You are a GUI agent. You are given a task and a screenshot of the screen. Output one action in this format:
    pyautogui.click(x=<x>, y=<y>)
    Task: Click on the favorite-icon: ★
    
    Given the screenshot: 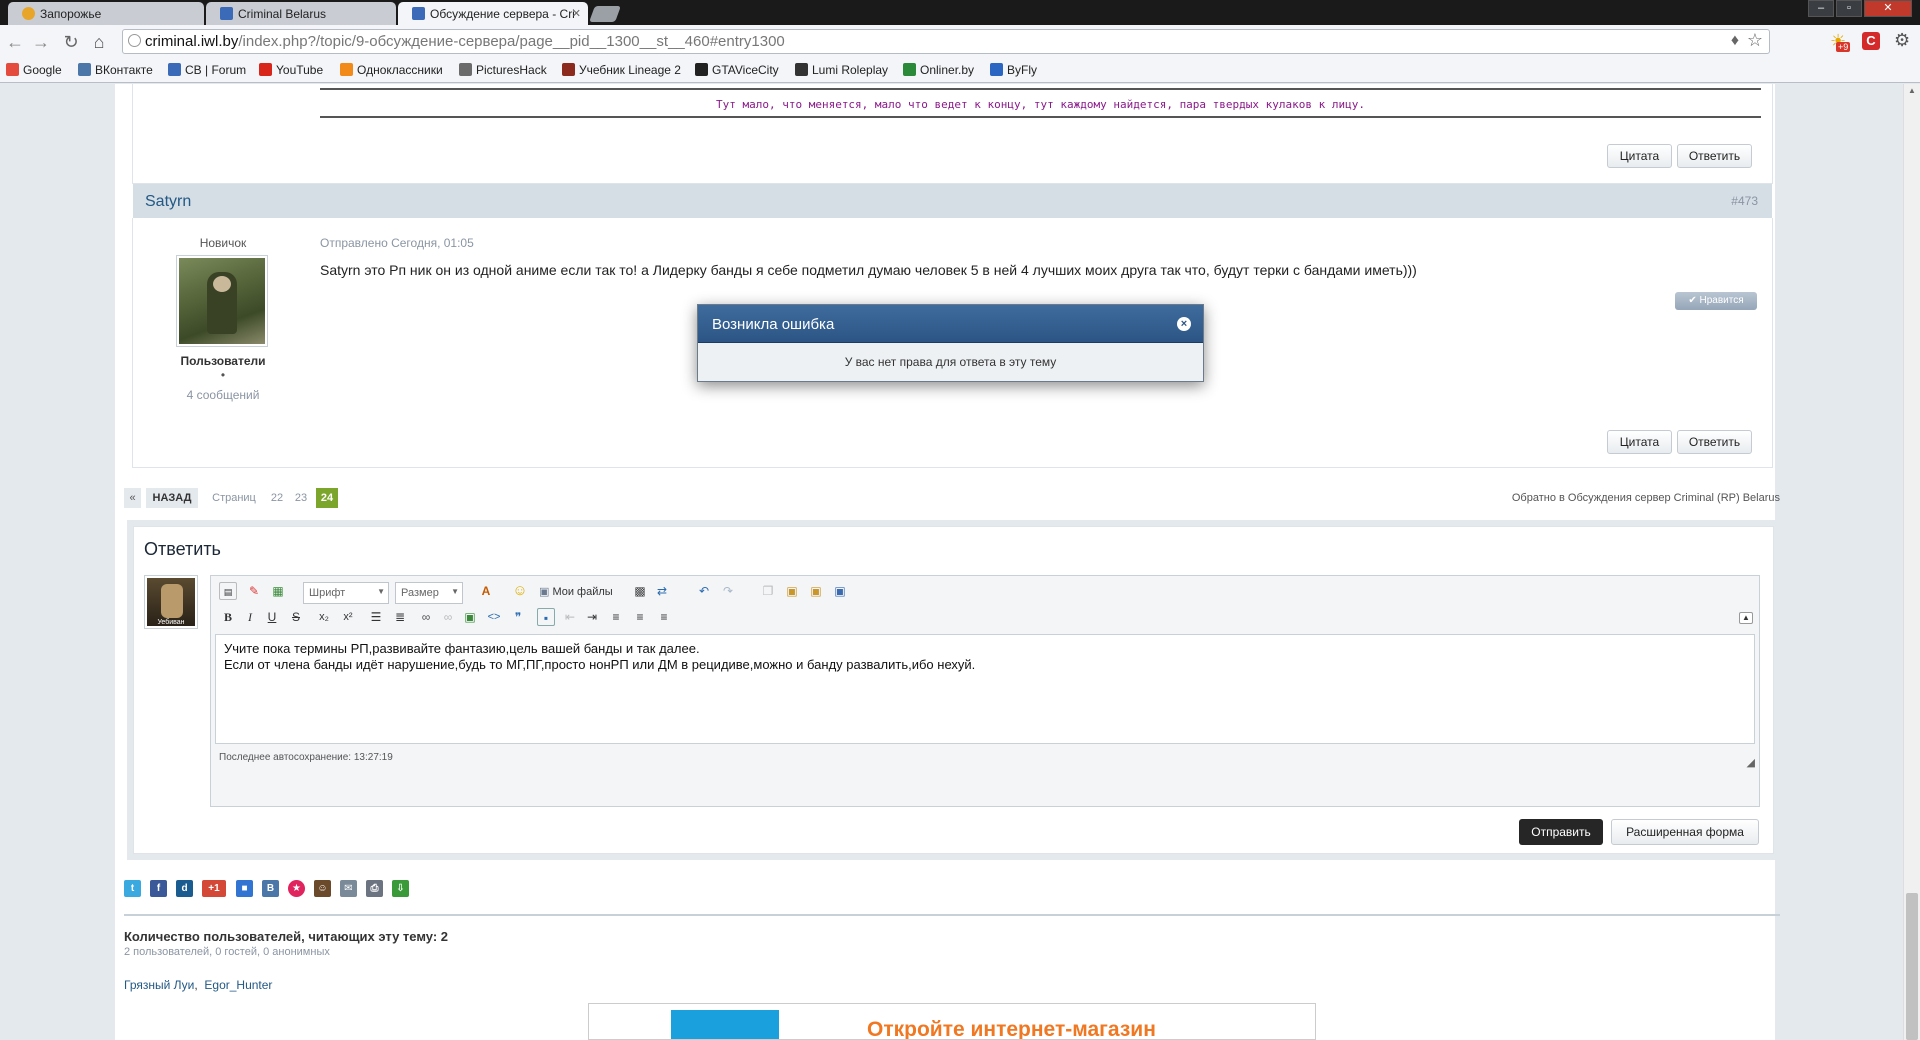 What is the action you would take?
    pyautogui.click(x=296, y=888)
    